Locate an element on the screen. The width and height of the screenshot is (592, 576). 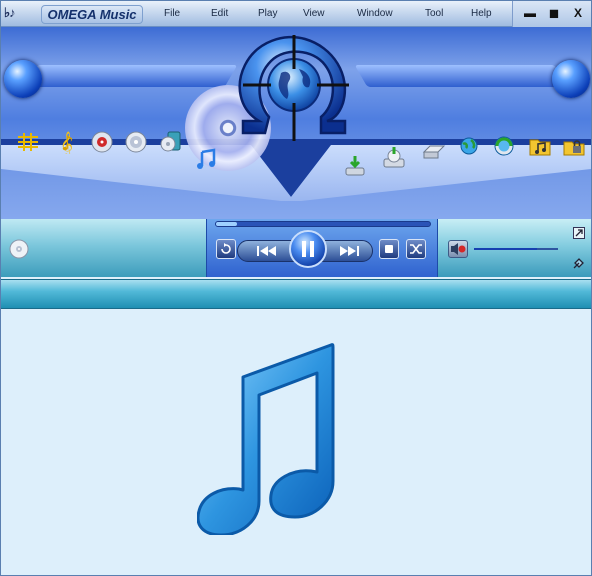
maximize-button: ◼ is located at coordinates (554, 13).